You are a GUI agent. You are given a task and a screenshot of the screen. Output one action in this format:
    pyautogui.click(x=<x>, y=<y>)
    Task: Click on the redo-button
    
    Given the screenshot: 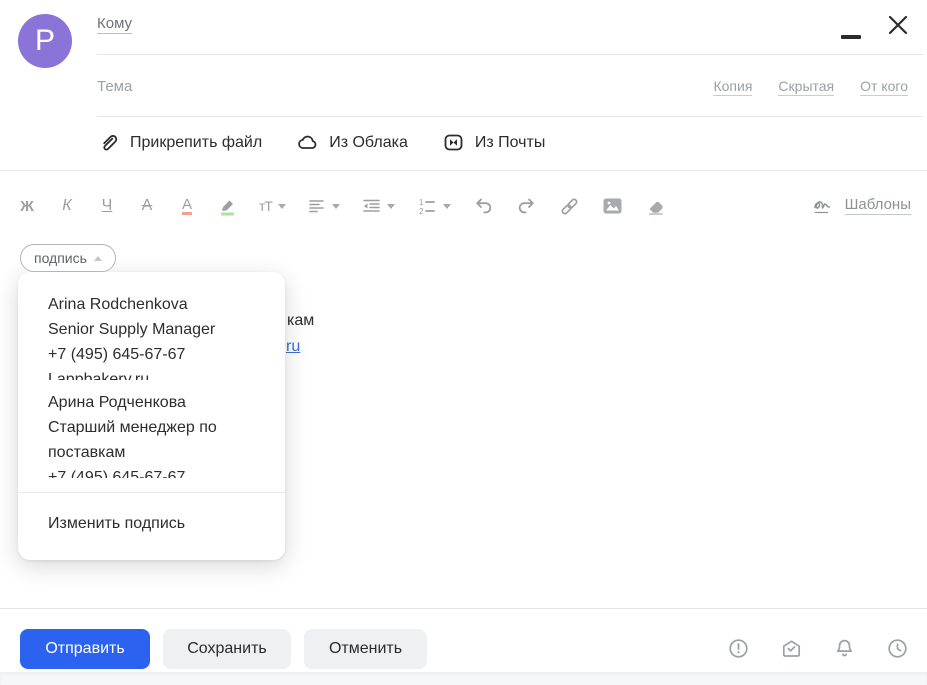 What is the action you would take?
    pyautogui.click(x=526, y=206)
    